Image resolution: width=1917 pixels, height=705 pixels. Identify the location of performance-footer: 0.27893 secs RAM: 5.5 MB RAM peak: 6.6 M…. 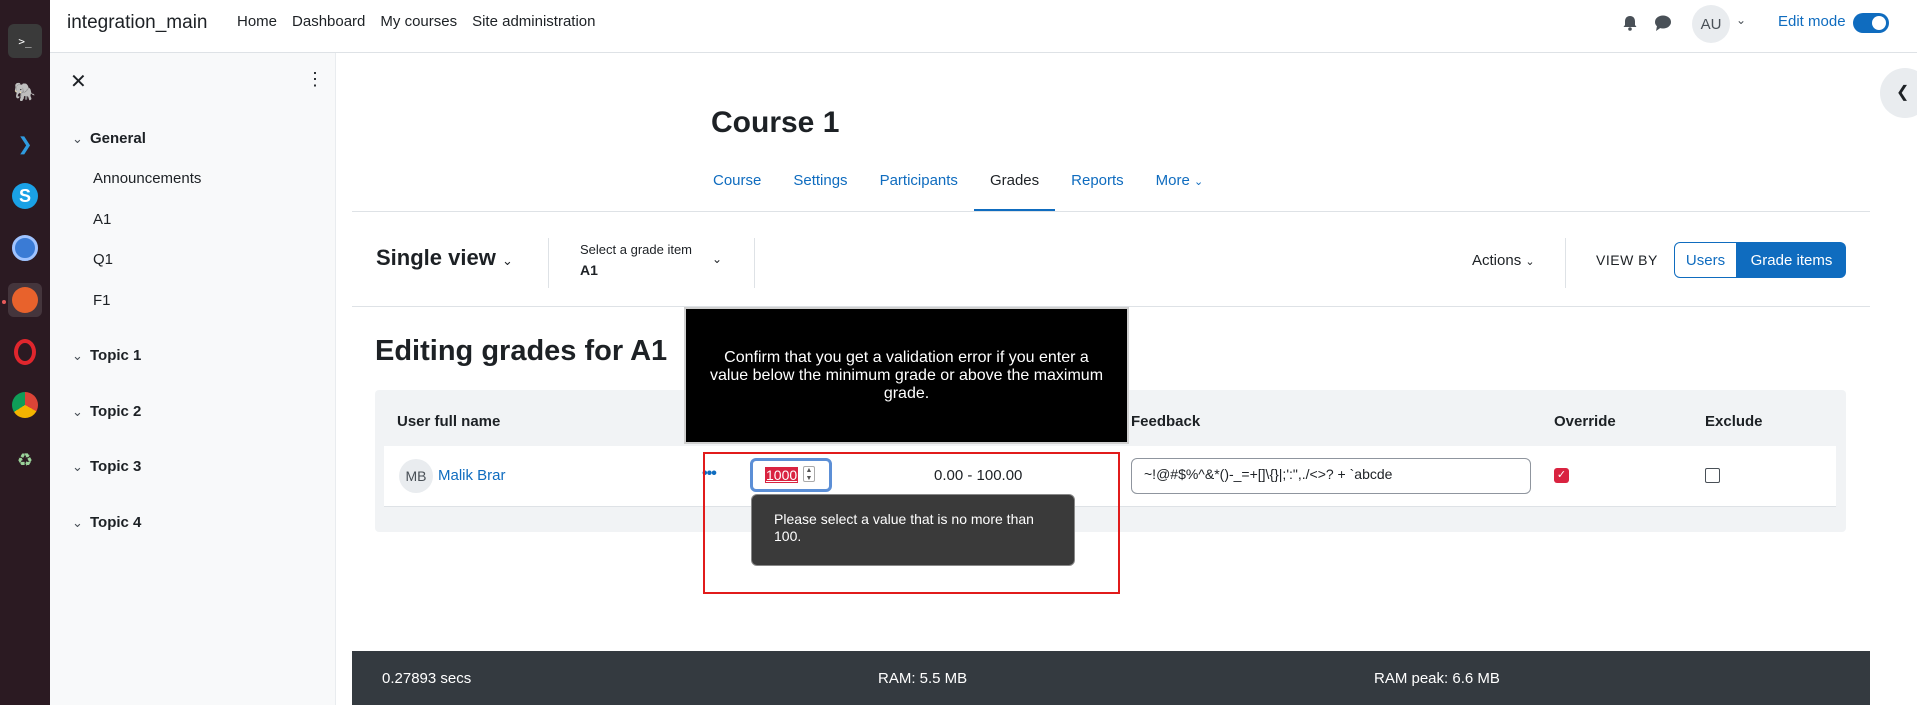
(1111, 678).